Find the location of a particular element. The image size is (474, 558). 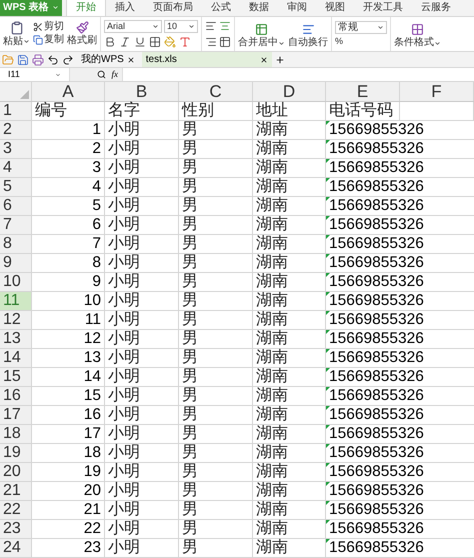

row-header: 24 is located at coordinates (16, 548).